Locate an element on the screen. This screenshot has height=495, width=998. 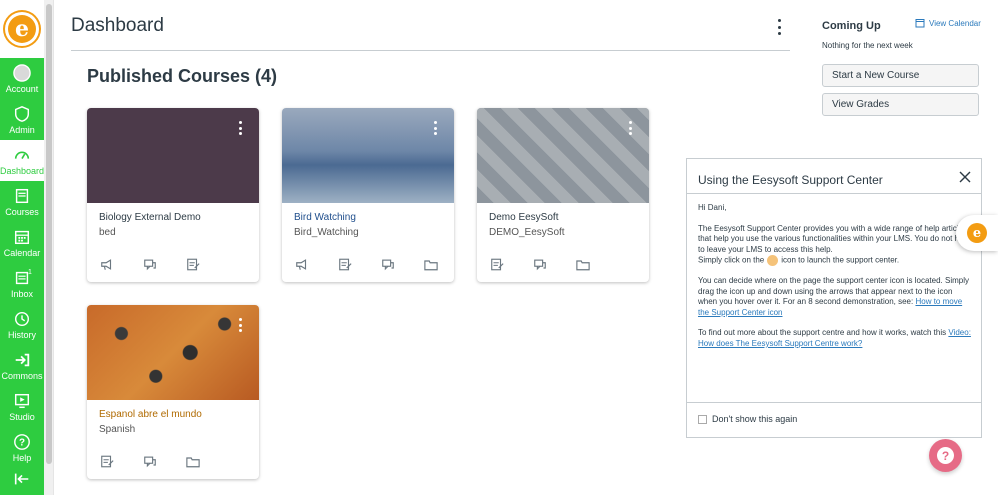
page-title: Dashboard is located at coordinates (117, 25).